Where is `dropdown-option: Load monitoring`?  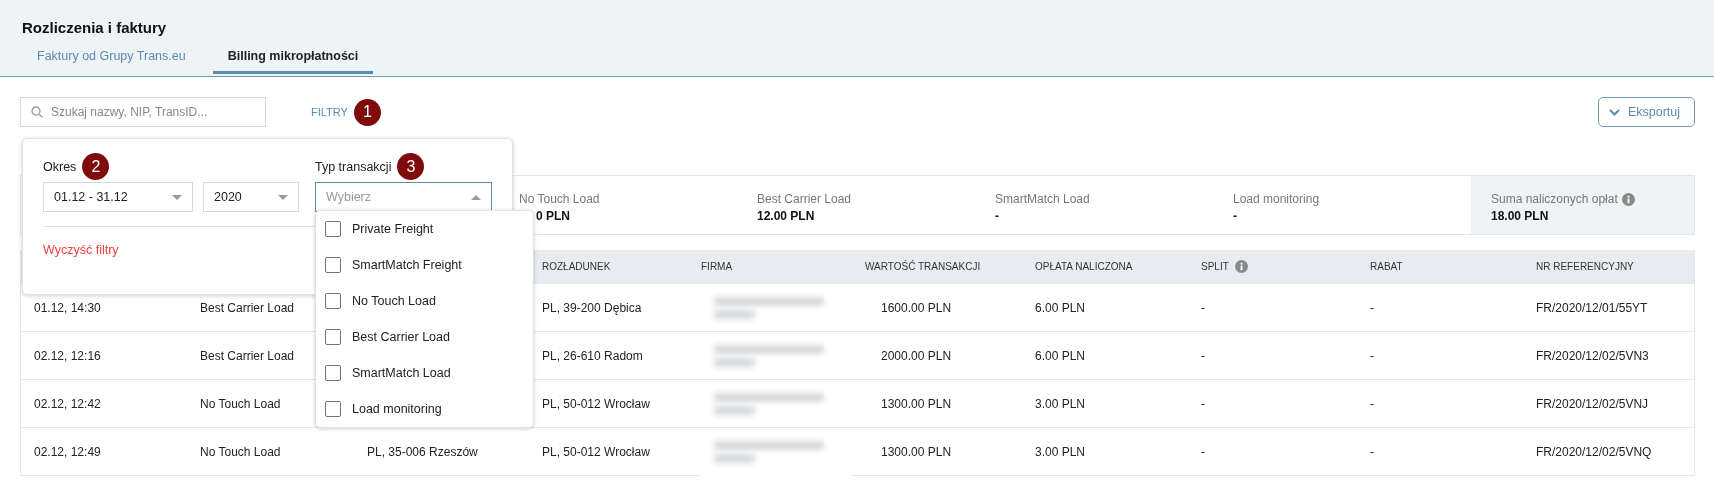 dropdown-option: Load monitoring is located at coordinates (424, 409).